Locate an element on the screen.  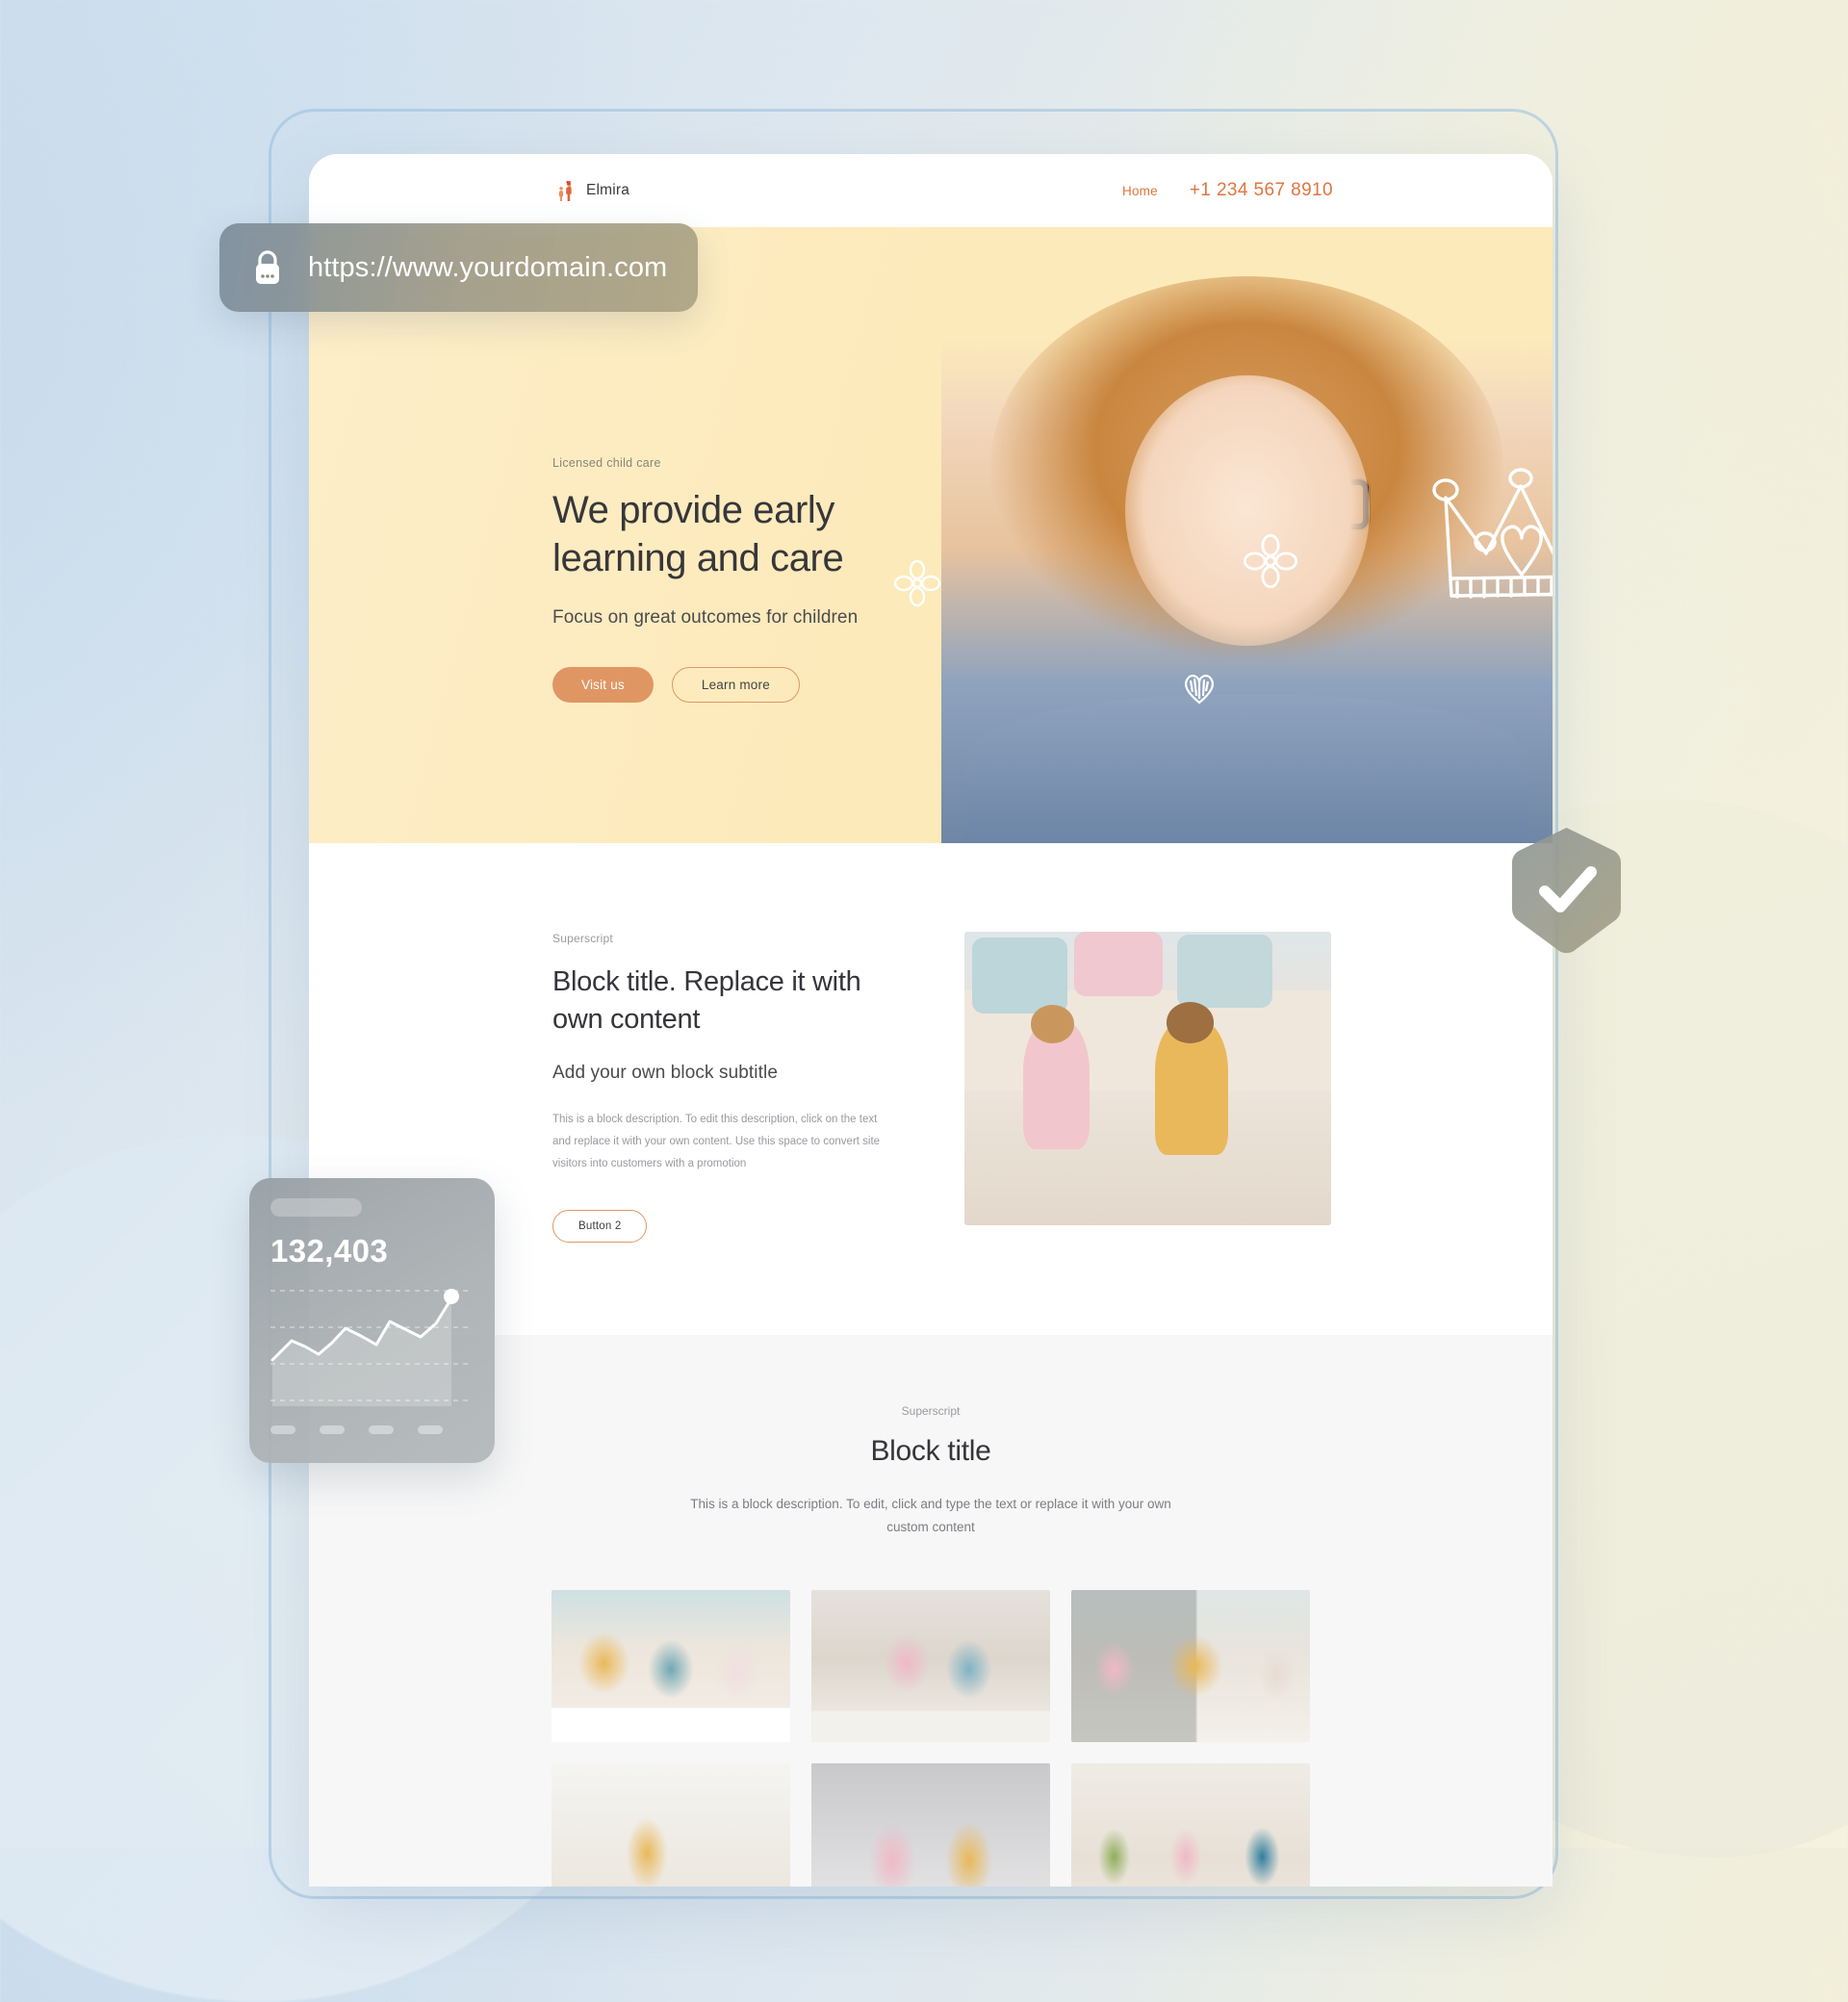
hero-title-line-2: learning and care is located at coordinates (698, 557).